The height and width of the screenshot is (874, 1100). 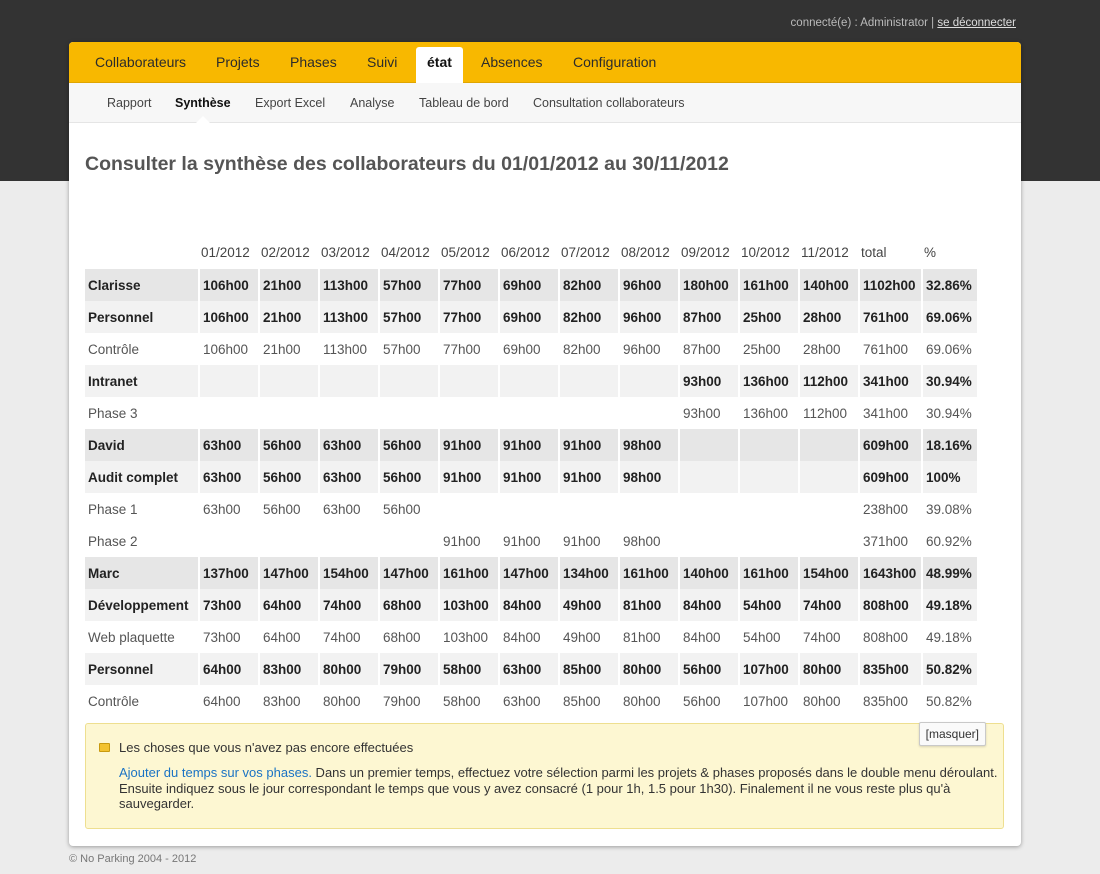 I want to click on value-cell: 761h00, so click(x=889, y=349).